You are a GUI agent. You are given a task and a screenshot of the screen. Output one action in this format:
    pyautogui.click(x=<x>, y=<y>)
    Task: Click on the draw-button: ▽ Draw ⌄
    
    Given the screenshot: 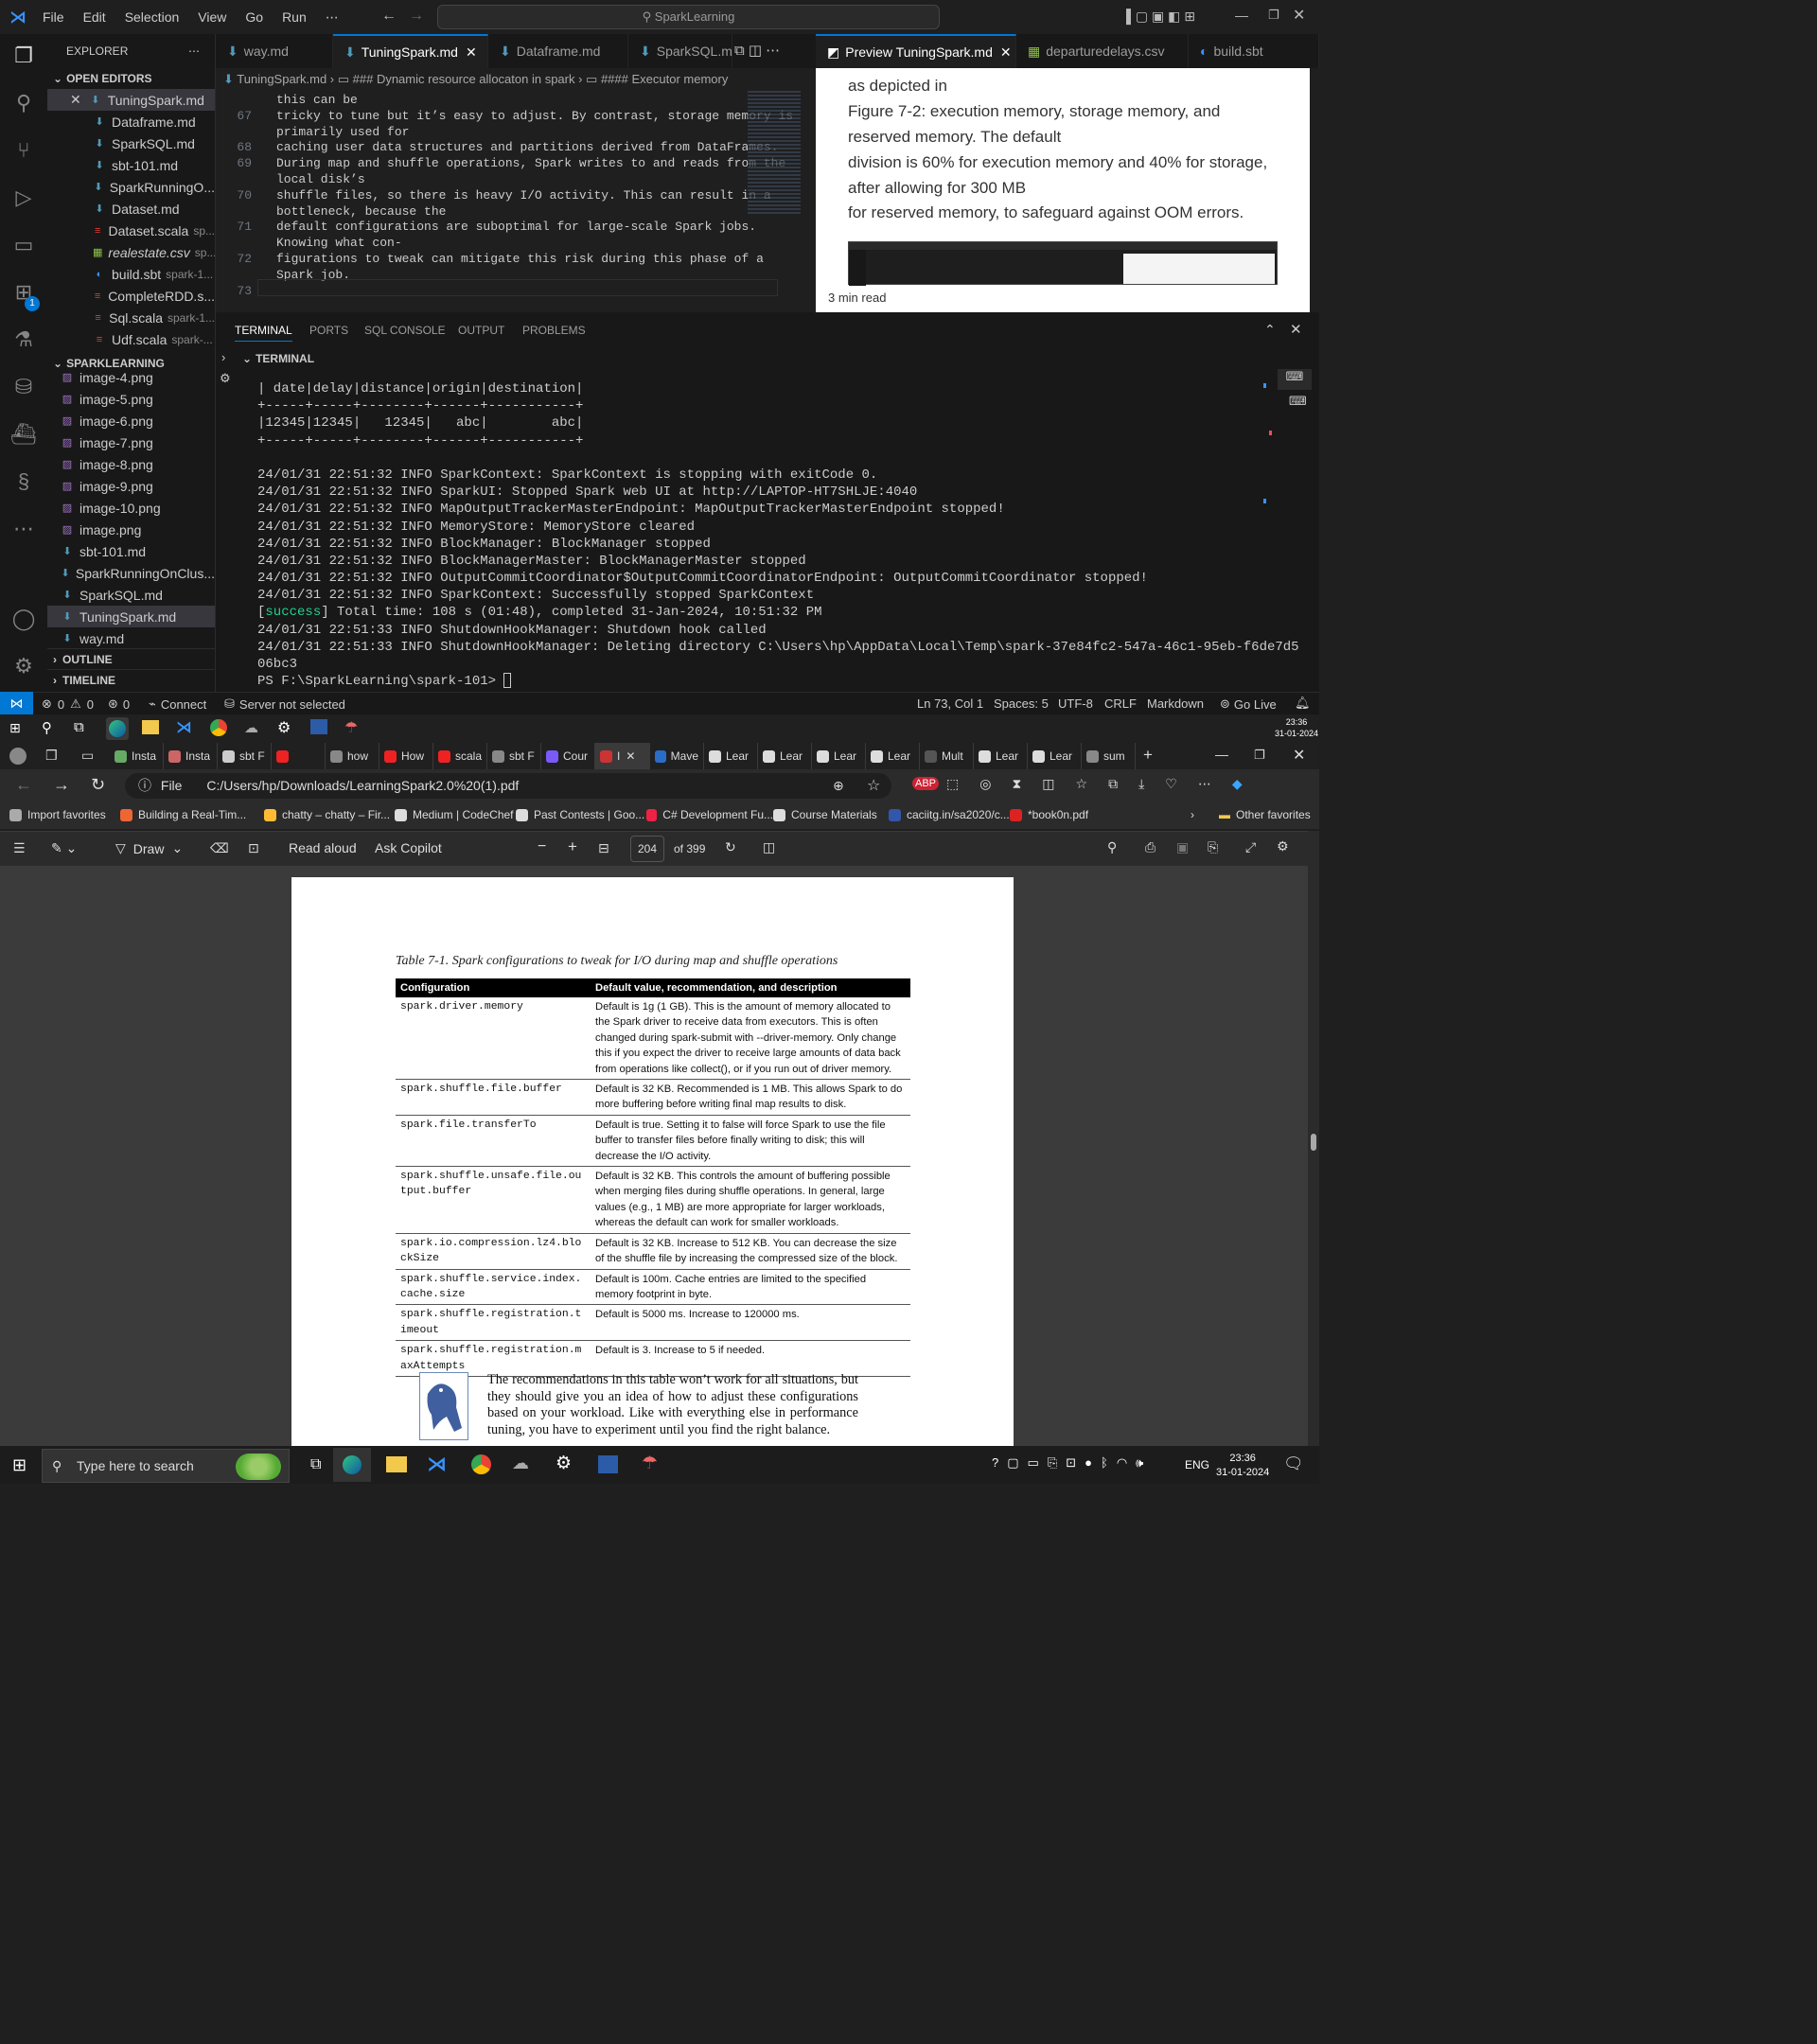 What is the action you would take?
    pyautogui.click(x=149, y=848)
    